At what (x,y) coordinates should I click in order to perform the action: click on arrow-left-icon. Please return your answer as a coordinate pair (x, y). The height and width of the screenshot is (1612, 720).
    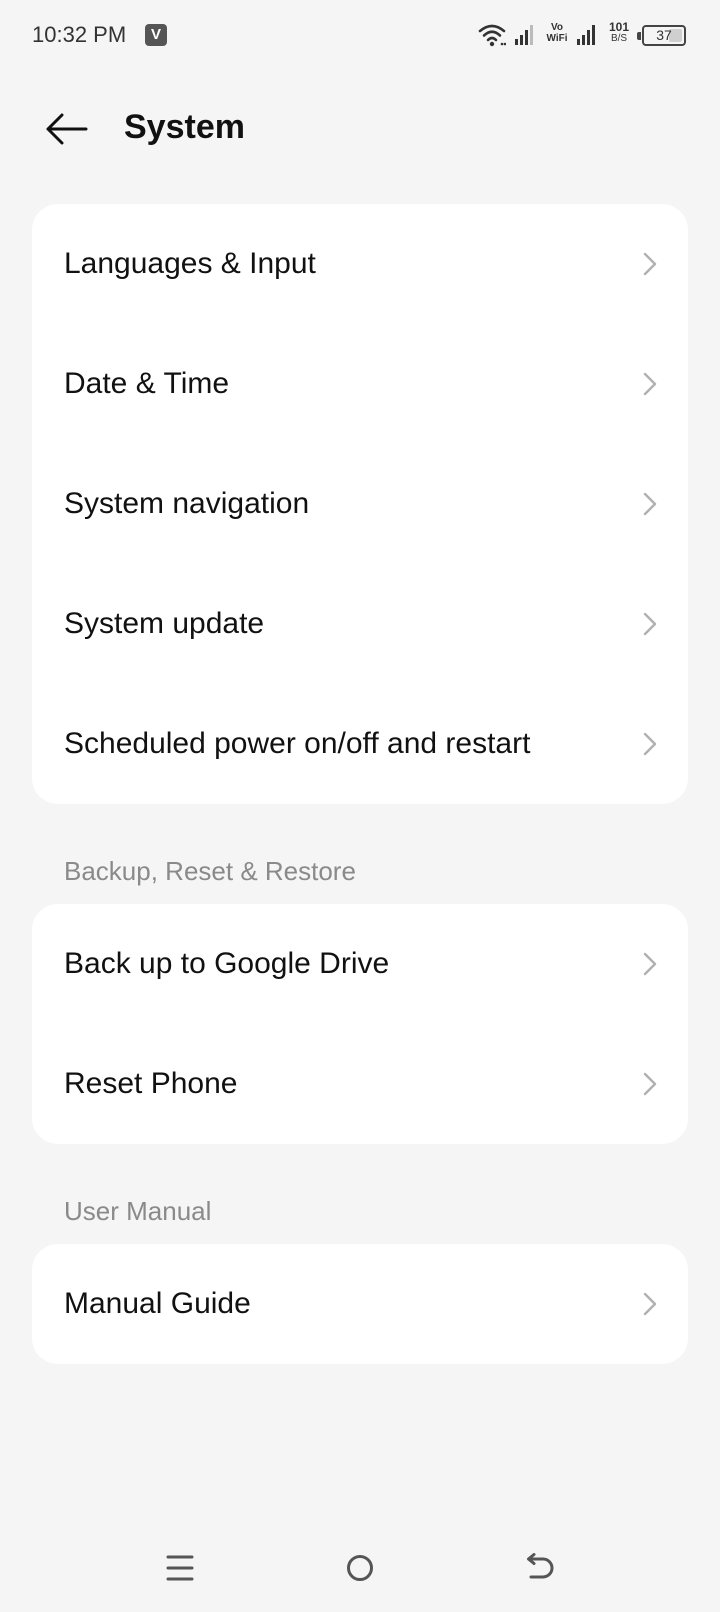
    Looking at the image, I should click on (67, 129).